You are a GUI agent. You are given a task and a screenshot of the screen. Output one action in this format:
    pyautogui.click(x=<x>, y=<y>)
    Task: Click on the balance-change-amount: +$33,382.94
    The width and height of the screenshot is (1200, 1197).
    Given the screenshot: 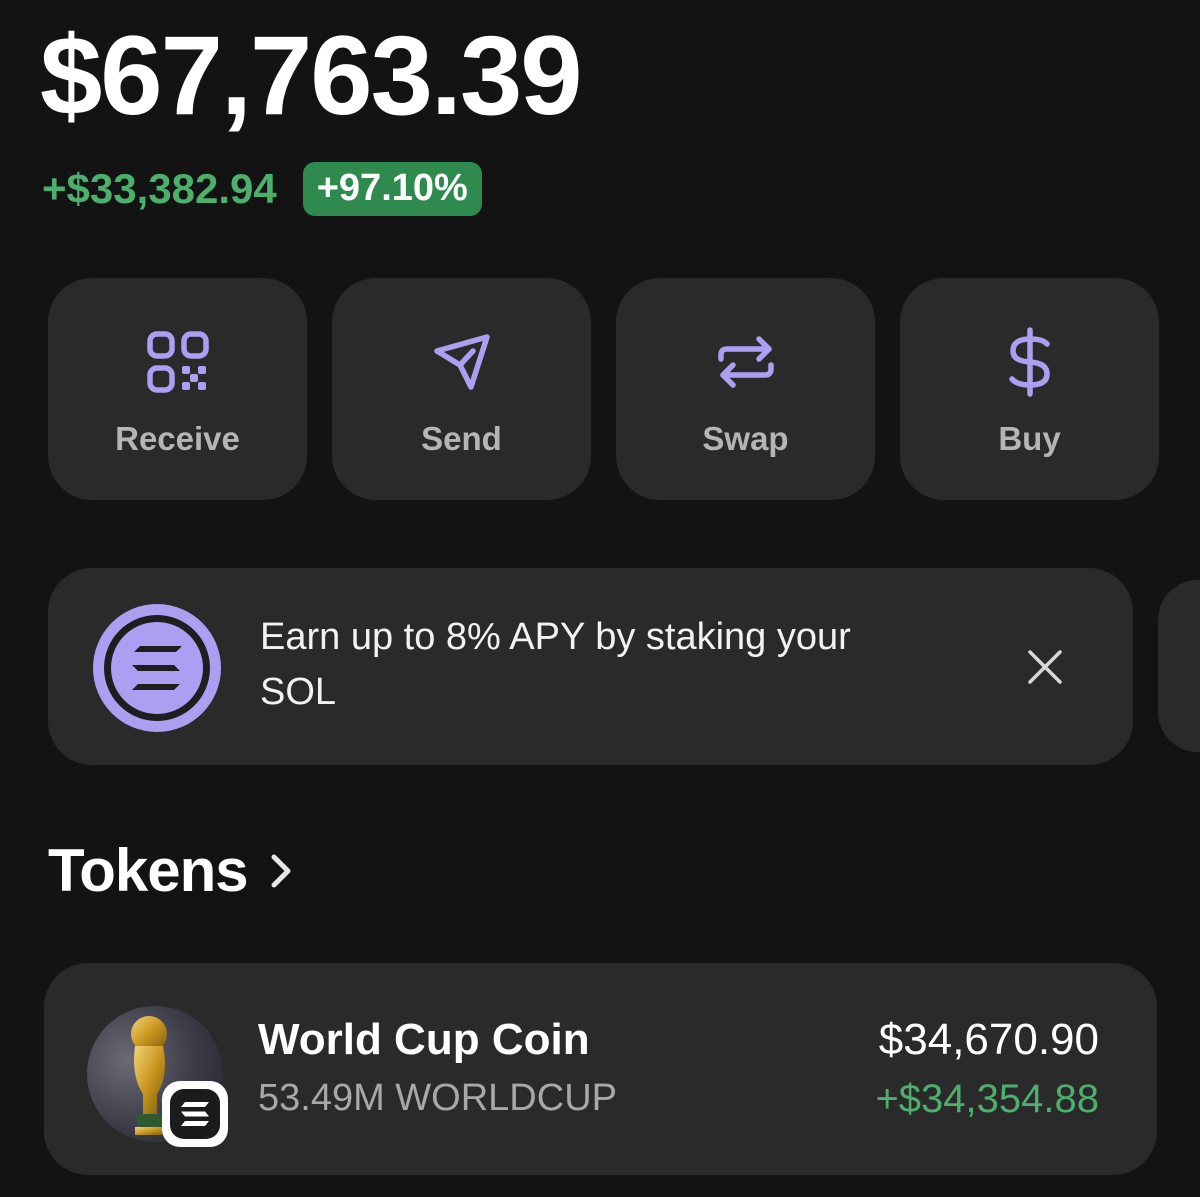 What is the action you would take?
    pyautogui.click(x=159, y=188)
    